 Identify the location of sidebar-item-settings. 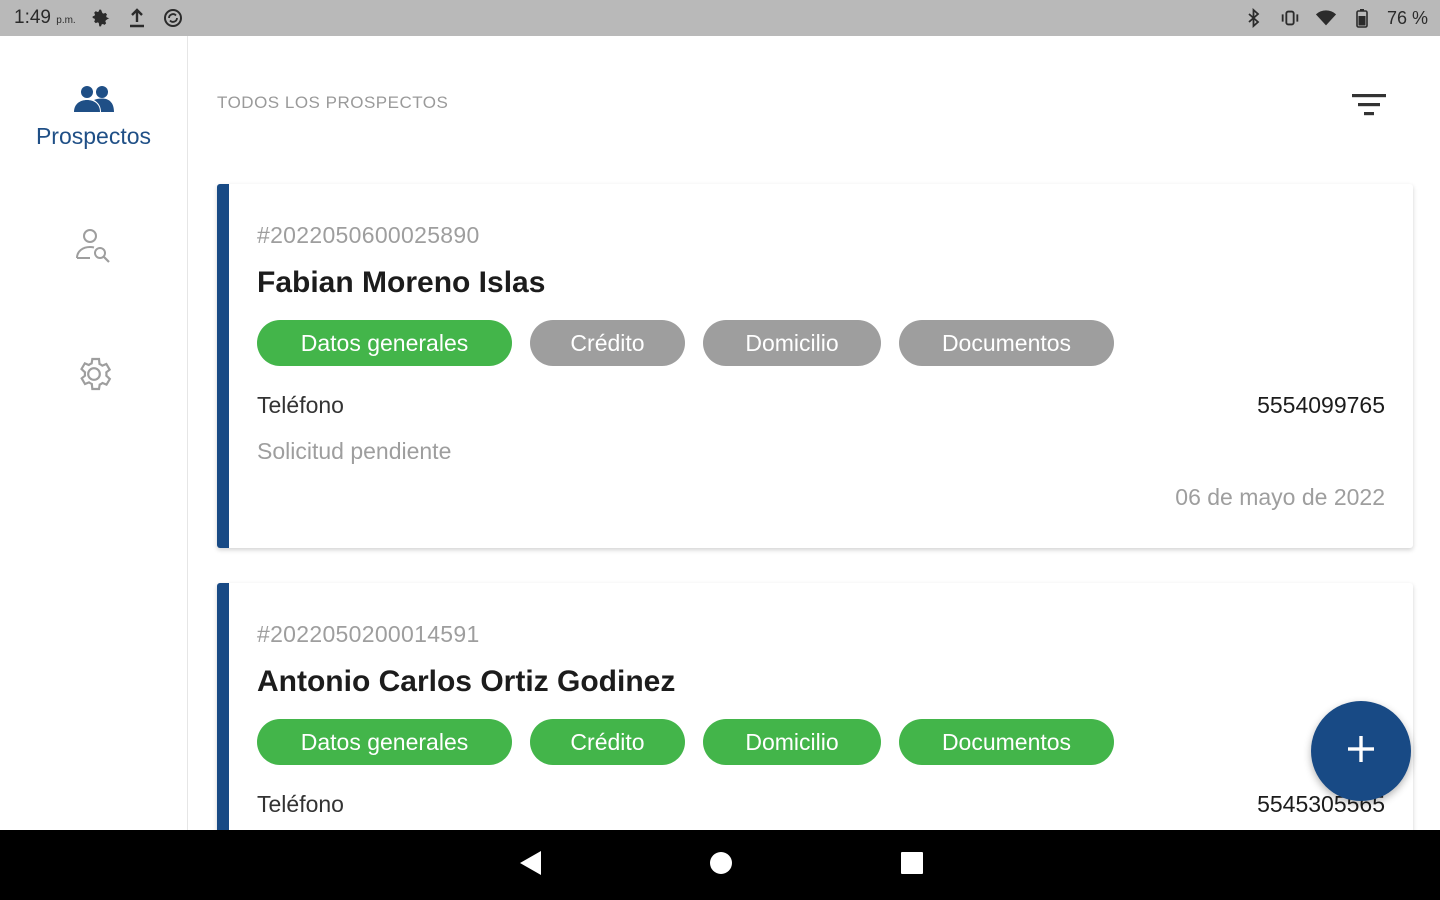
(93, 376).